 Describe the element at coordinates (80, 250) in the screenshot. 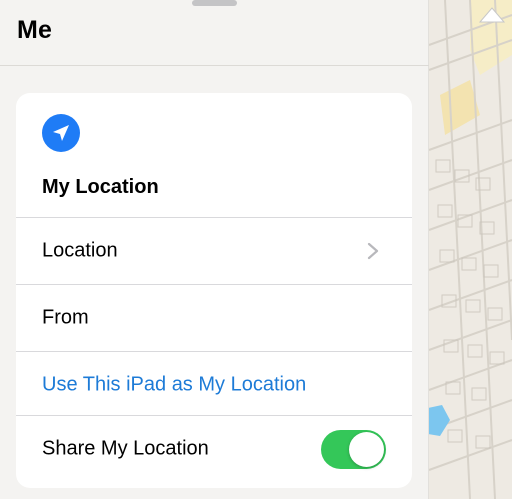

I see `location-row-label: Location` at that location.